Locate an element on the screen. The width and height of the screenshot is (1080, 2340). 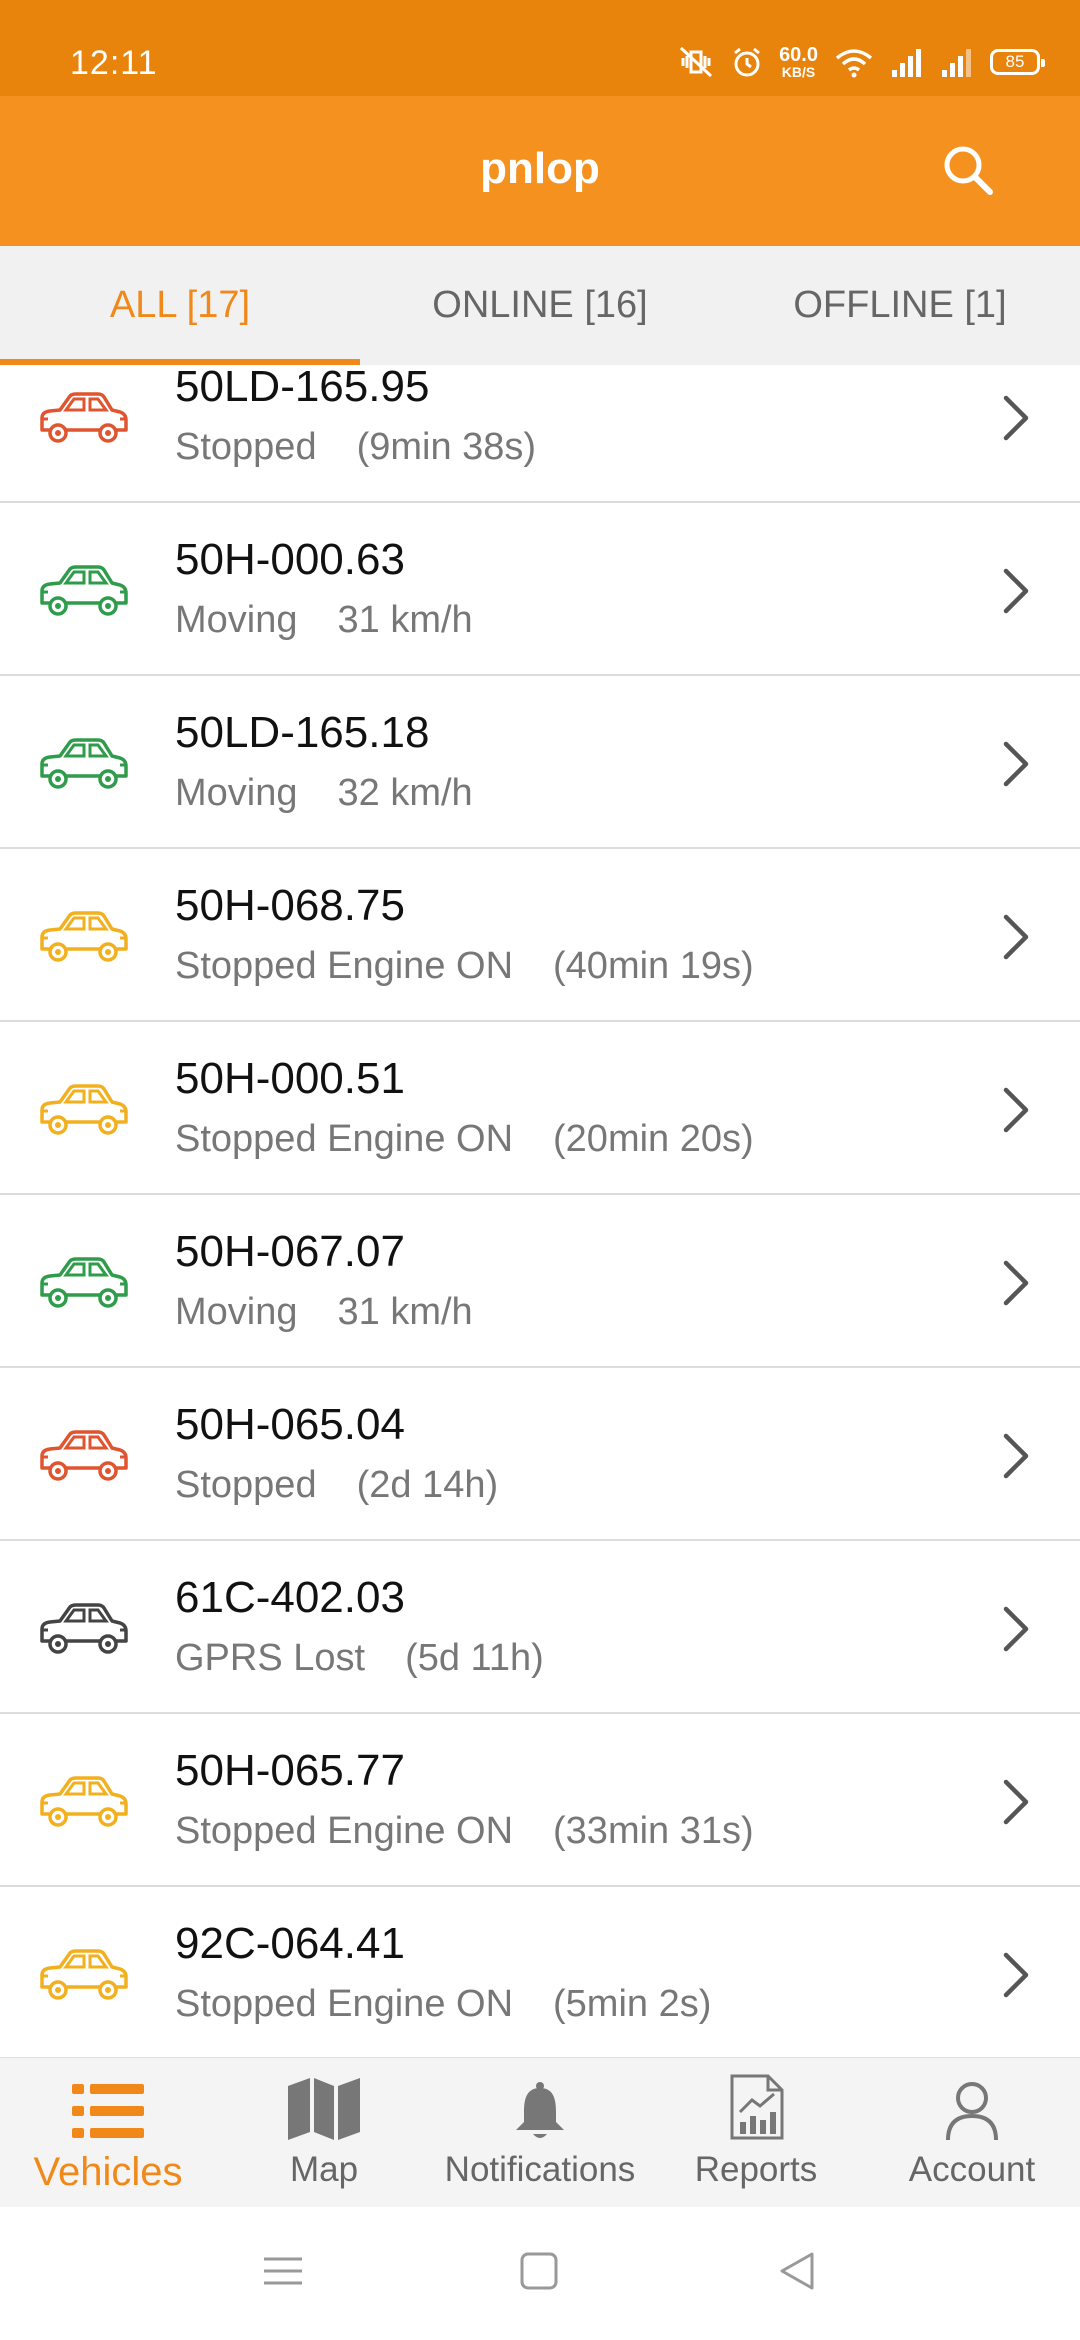
search-icon is located at coordinates (968, 170).